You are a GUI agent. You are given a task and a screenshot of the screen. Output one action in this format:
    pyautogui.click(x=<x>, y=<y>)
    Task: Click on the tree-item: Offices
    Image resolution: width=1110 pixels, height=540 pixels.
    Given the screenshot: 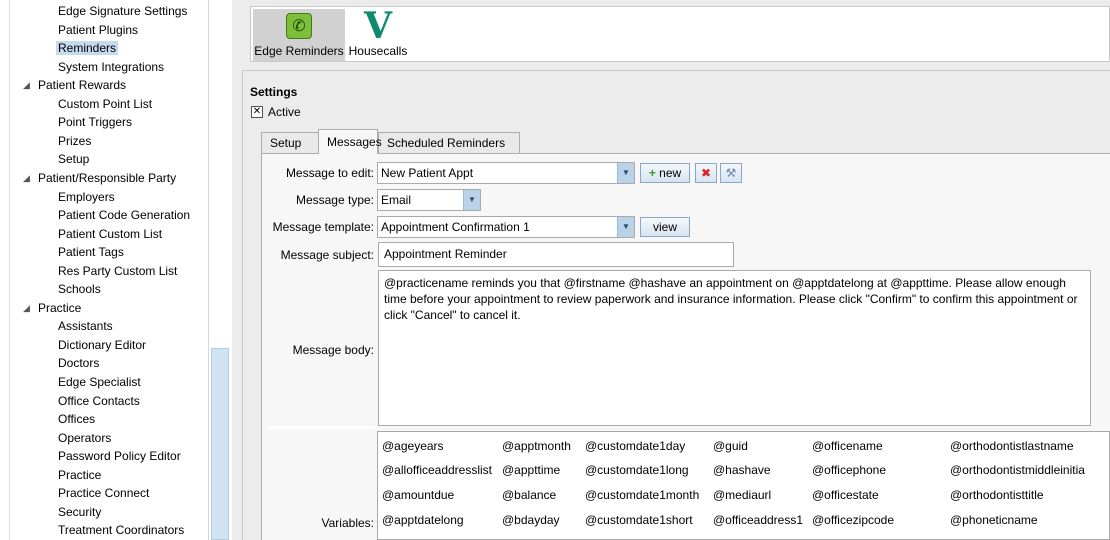 What is the action you would take?
    pyautogui.click(x=76, y=419)
    